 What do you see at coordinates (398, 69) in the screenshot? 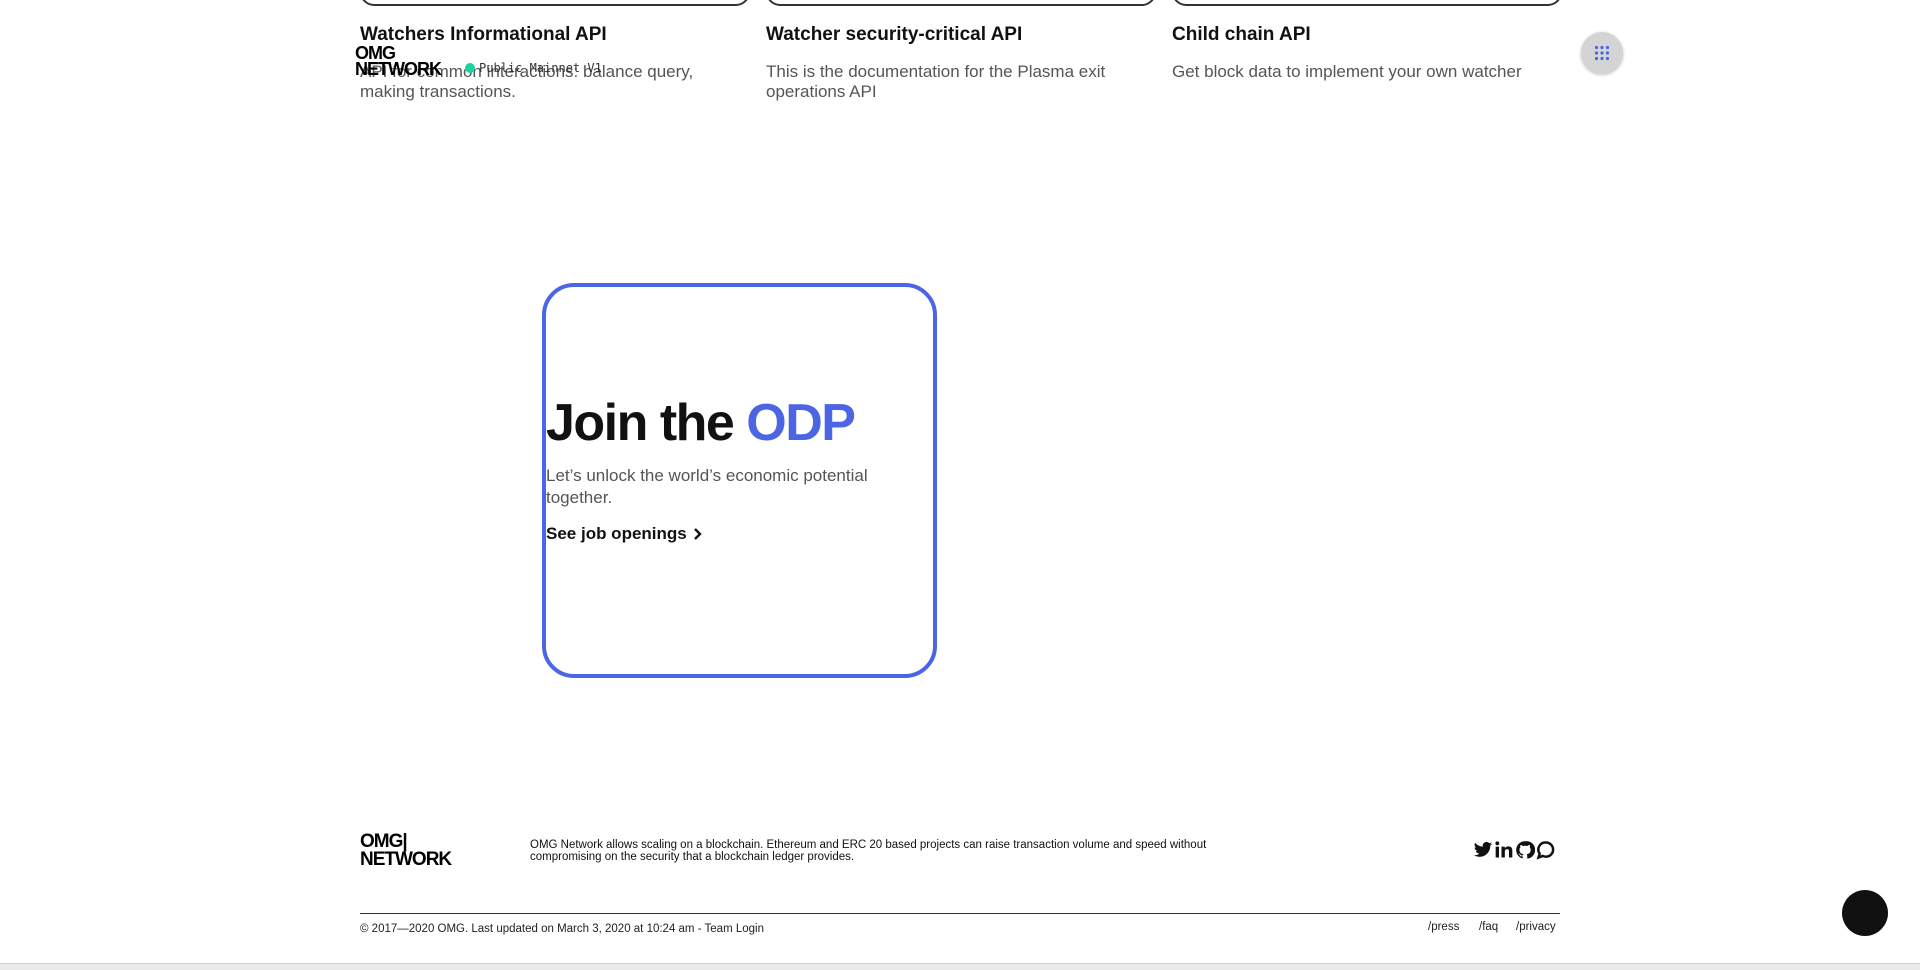
I see `logo-line-2: NETWORK` at bounding box center [398, 69].